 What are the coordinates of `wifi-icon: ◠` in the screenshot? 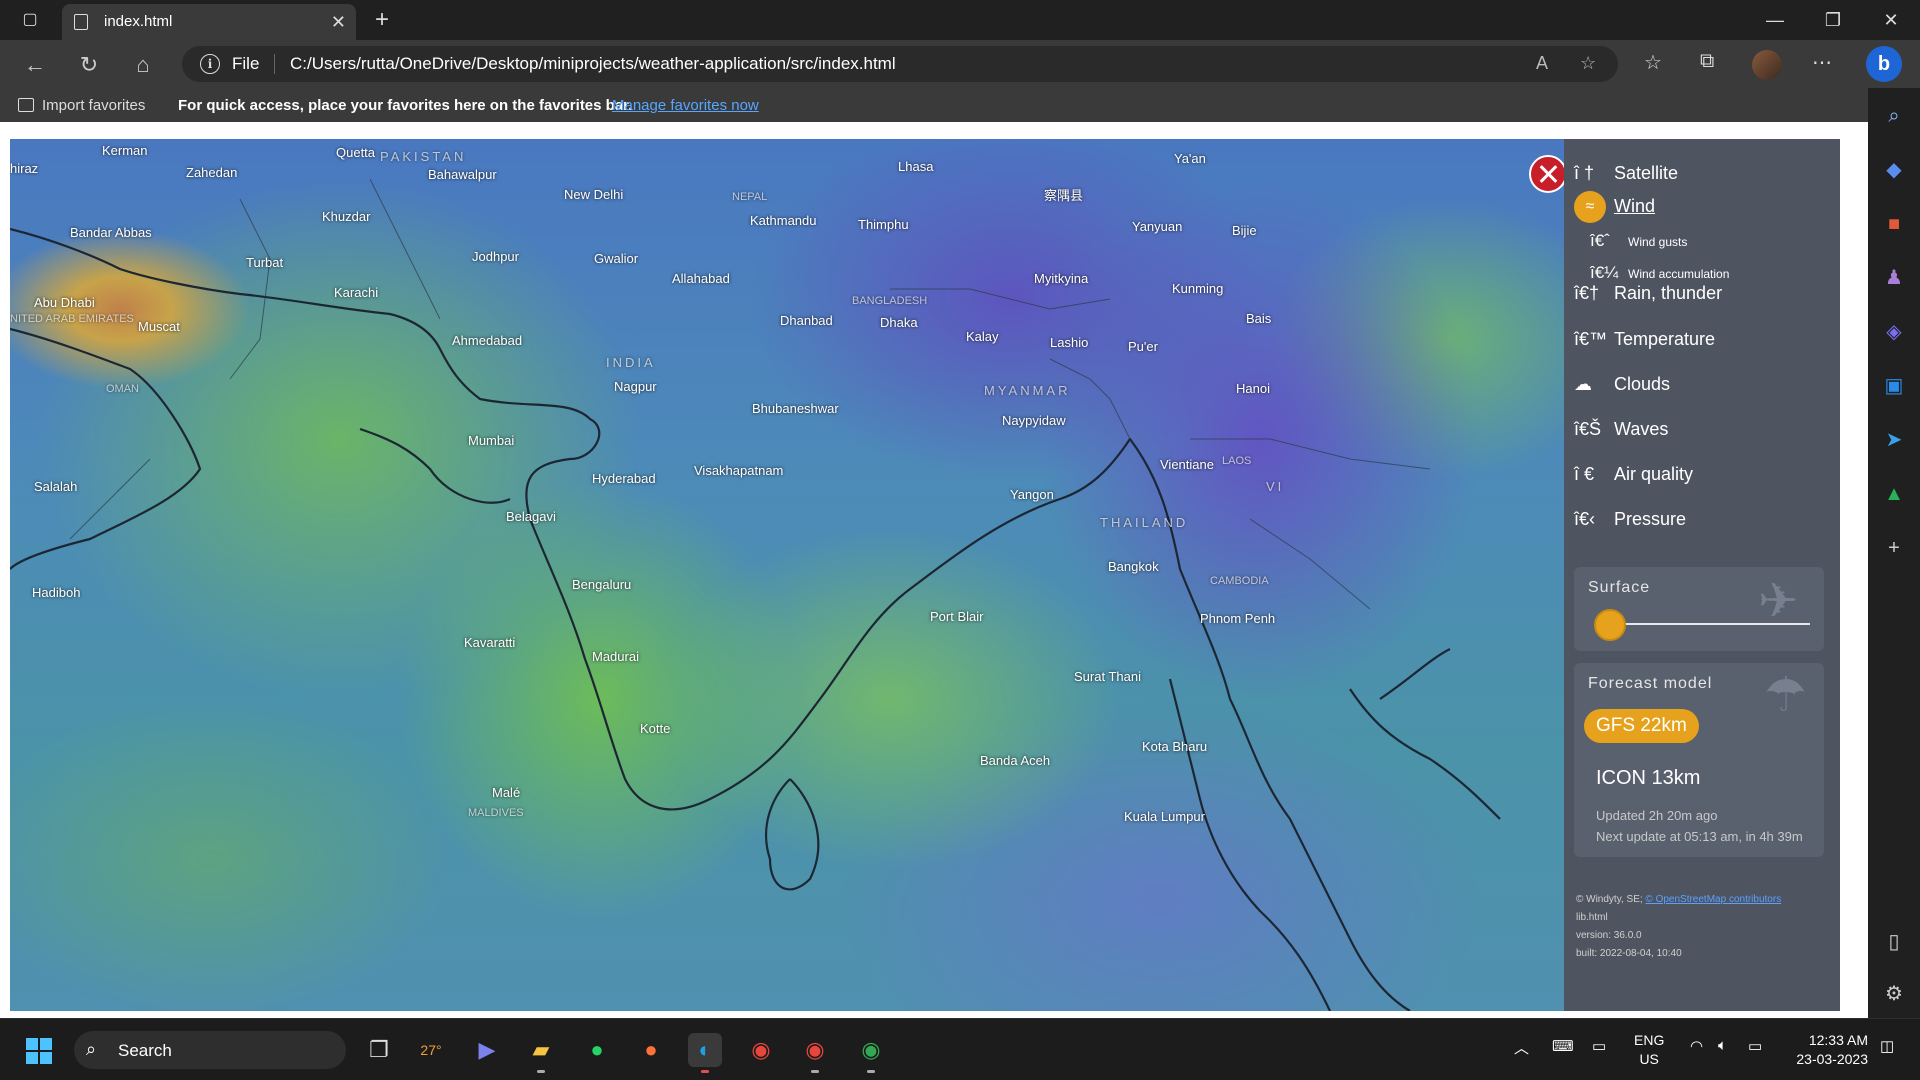 It's located at (1696, 1046).